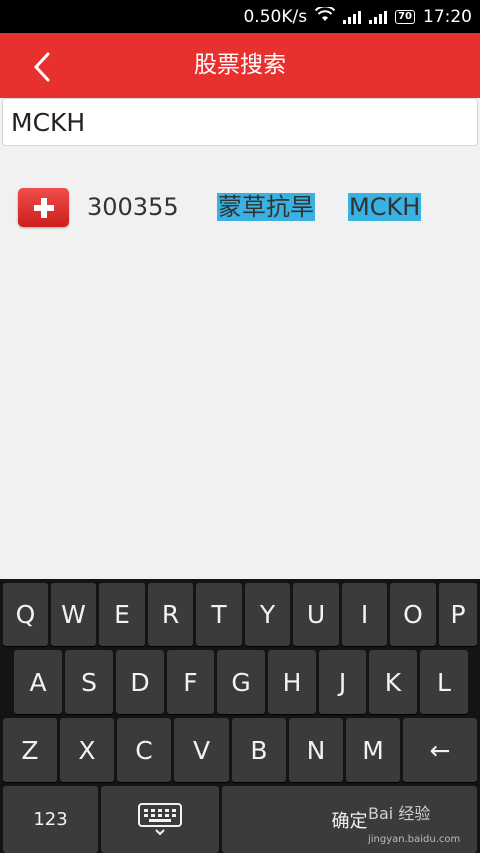 Image resolution: width=480 pixels, height=853 pixels. What do you see at coordinates (405, 16) in the screenshot?
I see `battery-icon: 70` at bounding box center [405, 16].